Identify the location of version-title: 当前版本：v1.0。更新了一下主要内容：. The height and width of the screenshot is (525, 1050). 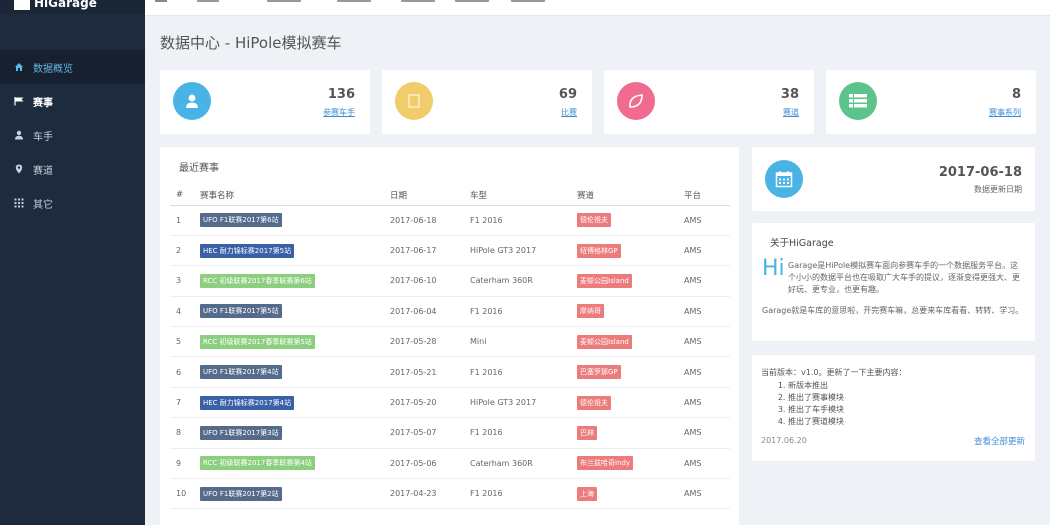
(834, 372).